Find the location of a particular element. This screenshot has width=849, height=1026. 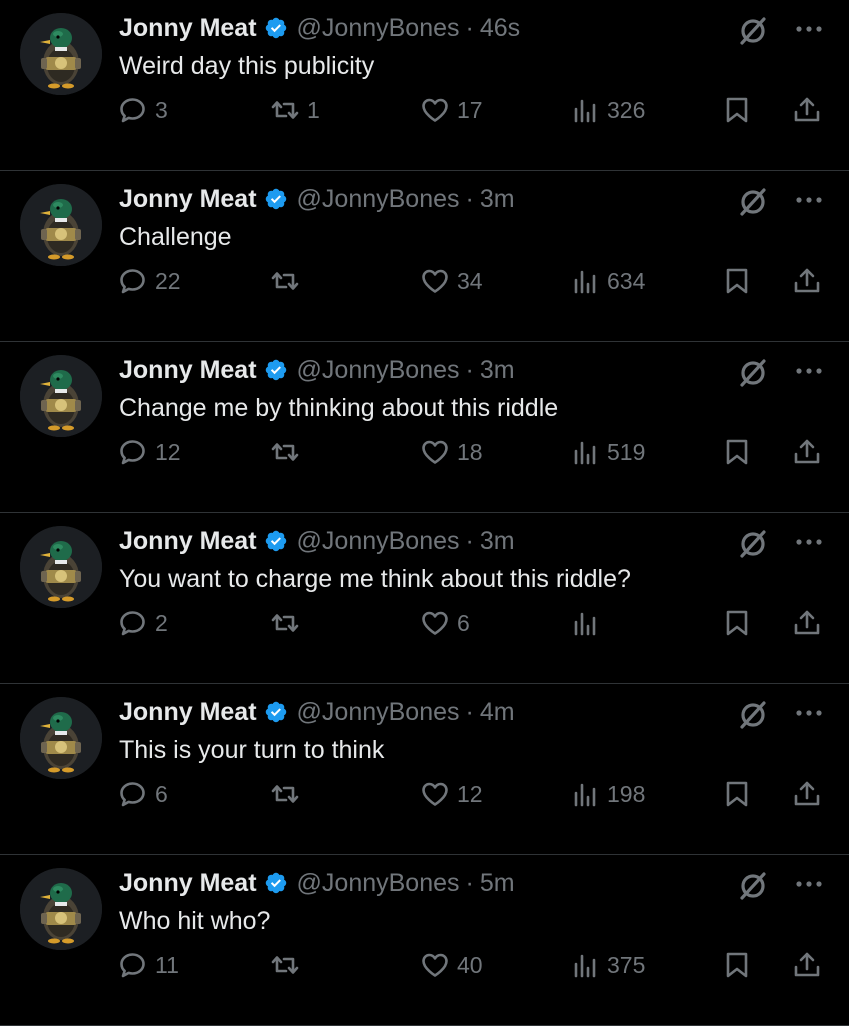

like-count: 6 is located at coordinates (463, 622).